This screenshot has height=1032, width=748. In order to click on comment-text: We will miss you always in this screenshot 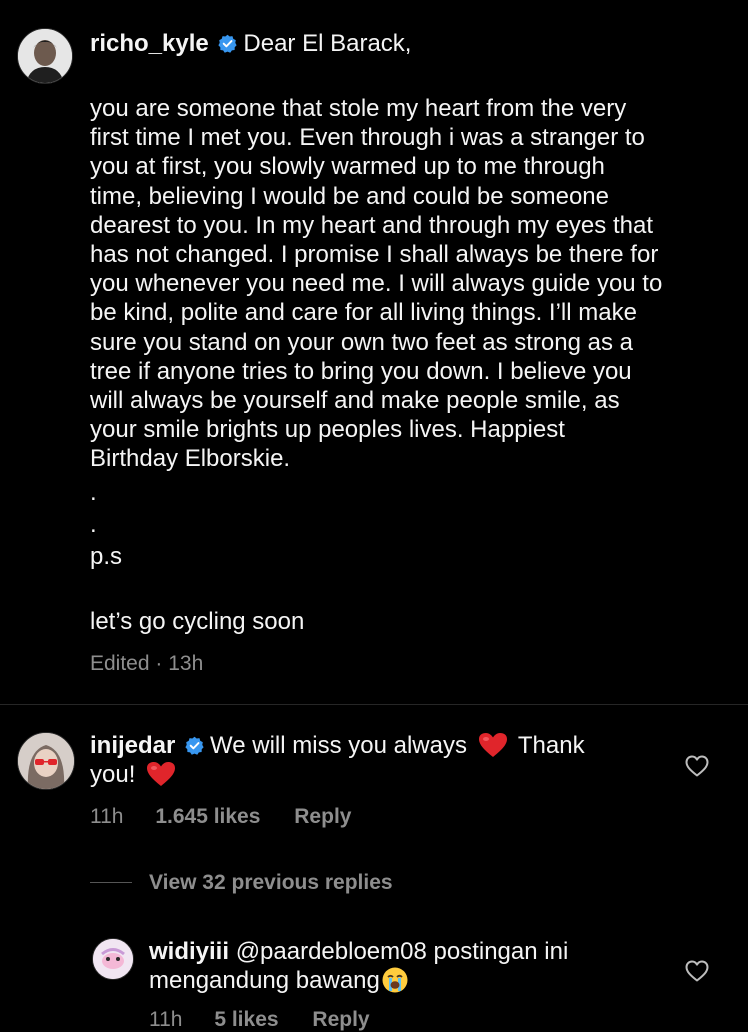, I will do `click(338, 745)`.